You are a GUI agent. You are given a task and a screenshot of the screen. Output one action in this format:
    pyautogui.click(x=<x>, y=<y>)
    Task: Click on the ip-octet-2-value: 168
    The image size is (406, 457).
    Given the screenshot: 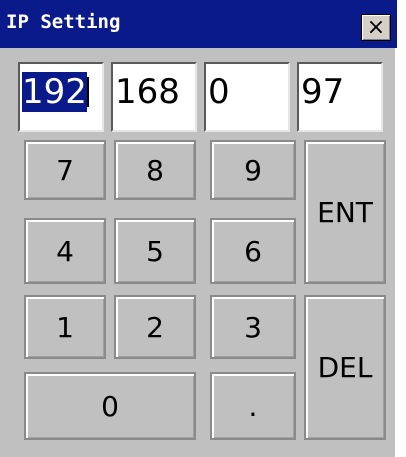 What is the action you would take?
    pyautogui.click(x=147, y=92)
    